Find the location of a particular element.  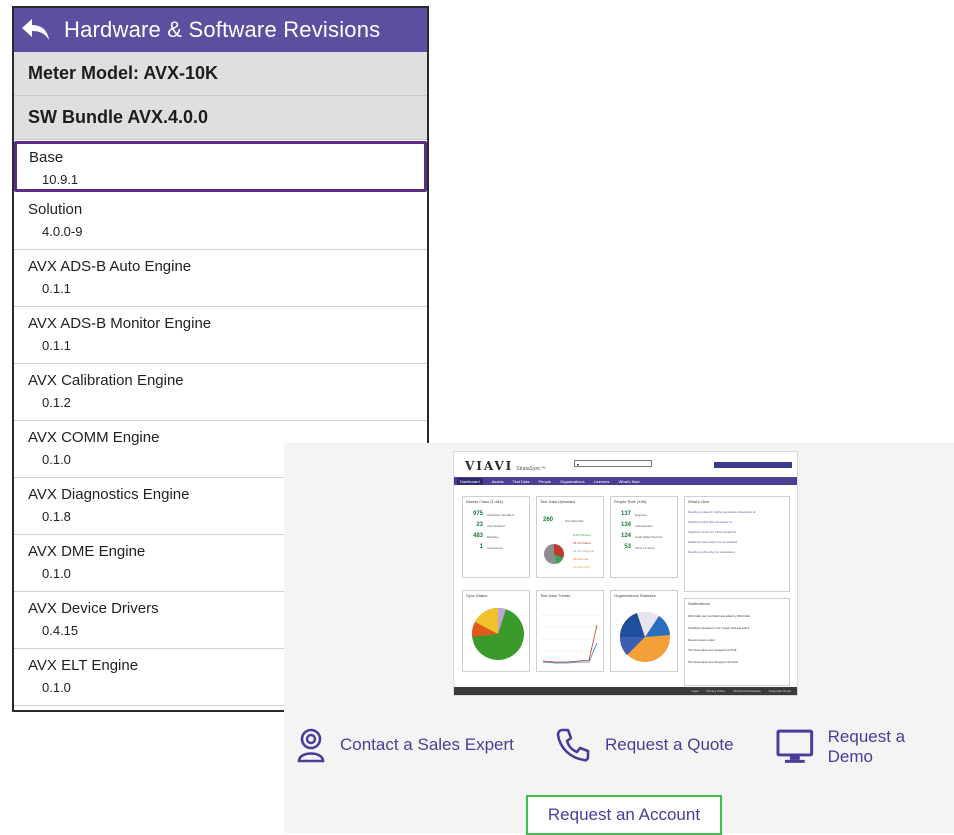

sync-pie-chart is located at coordinates (497, 633).